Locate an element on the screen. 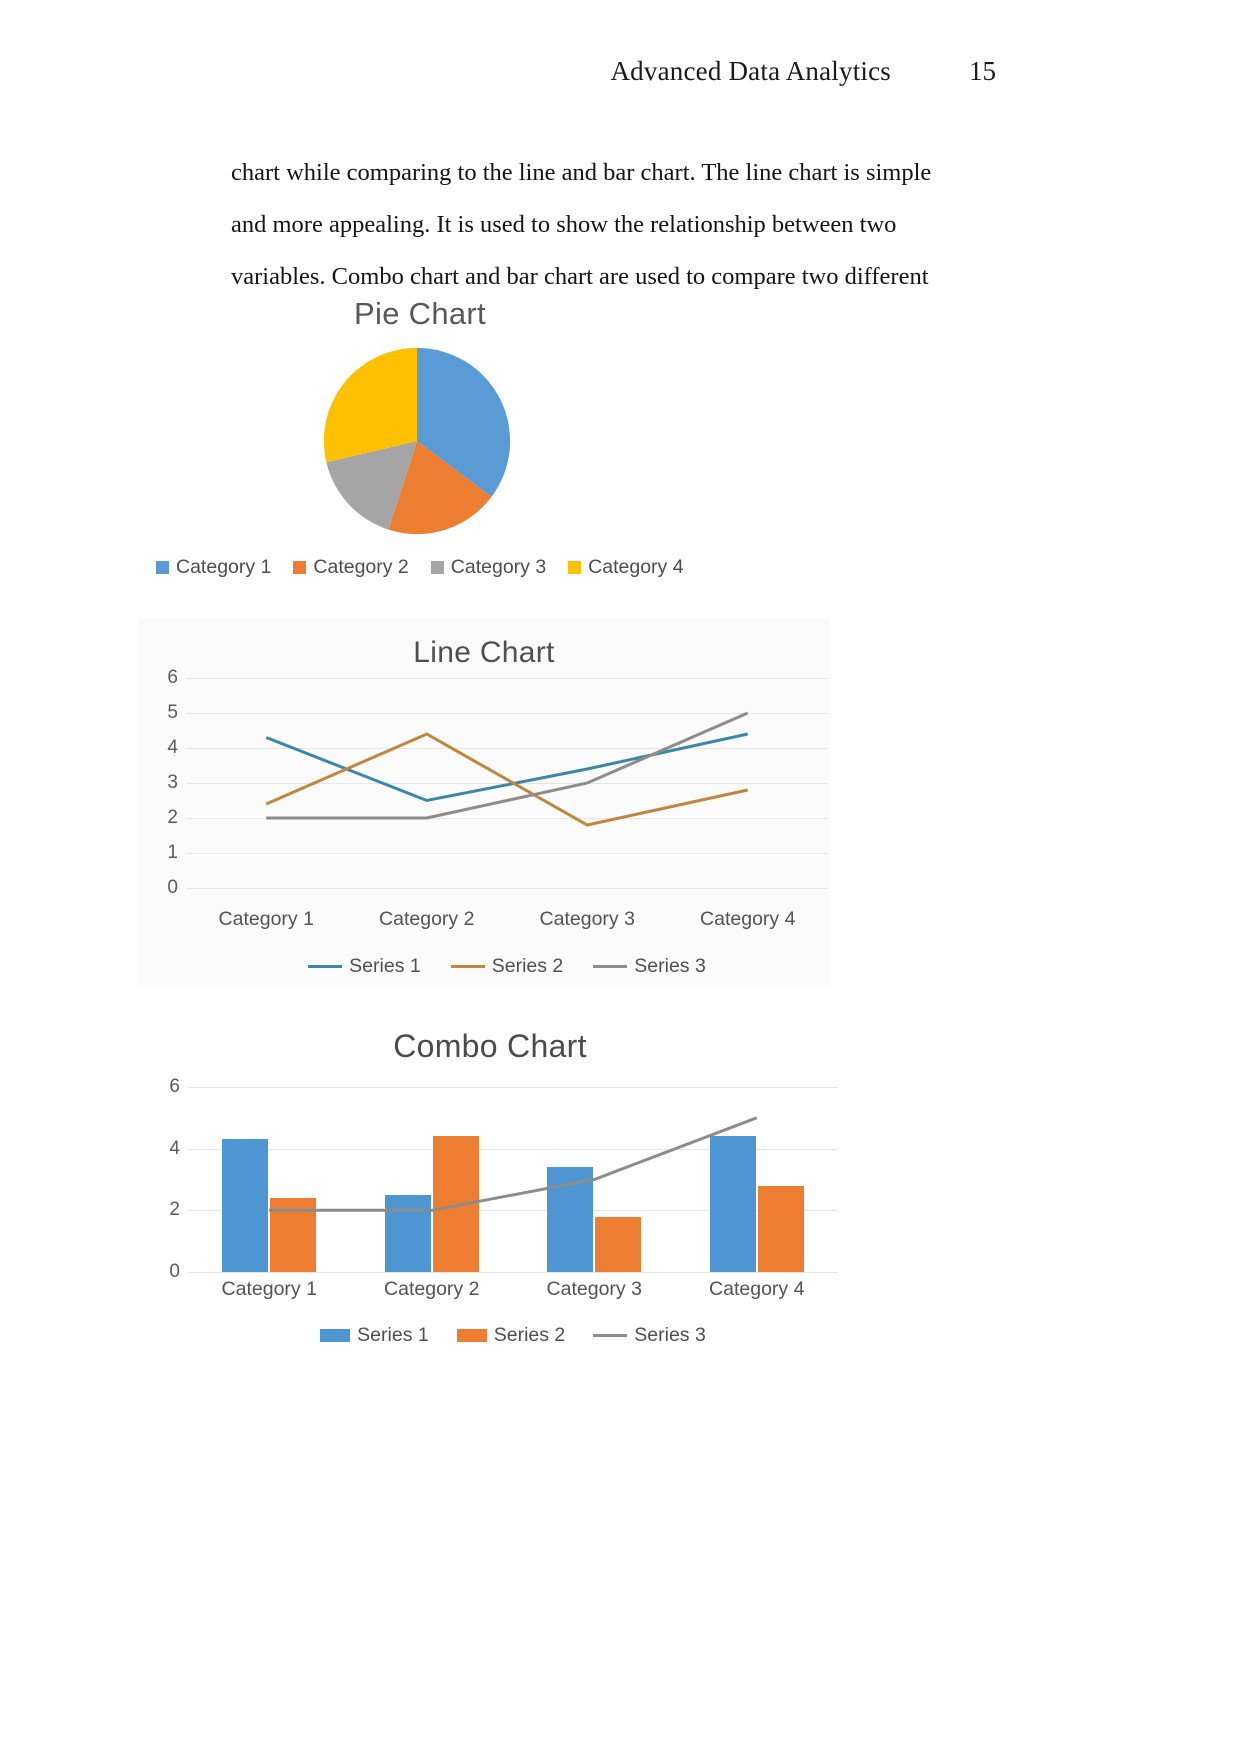  line-series-path is located at coordinates (507, 779).